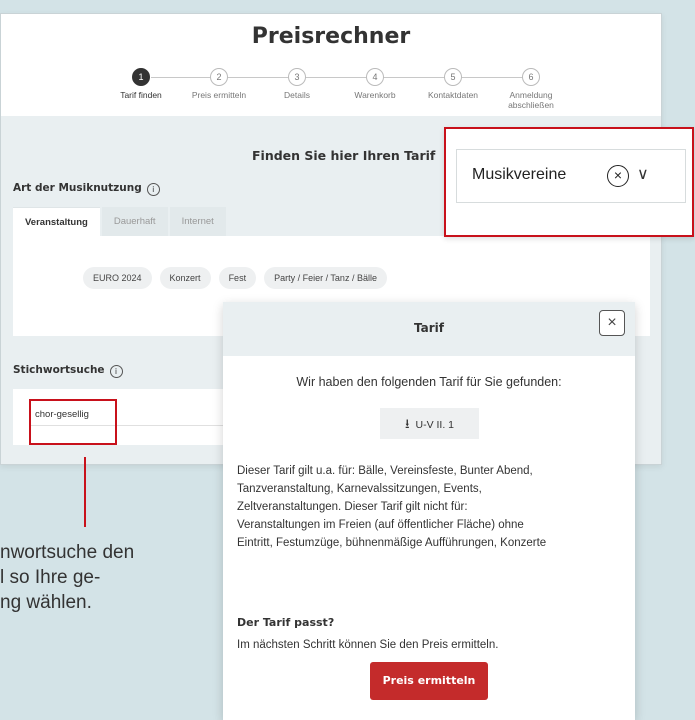 The image size is (695, 720). What do you see at coordinates (643, 174) in the screenshot?
I see `chevron-down-icon: ∨` at bounding box center [643, 174].